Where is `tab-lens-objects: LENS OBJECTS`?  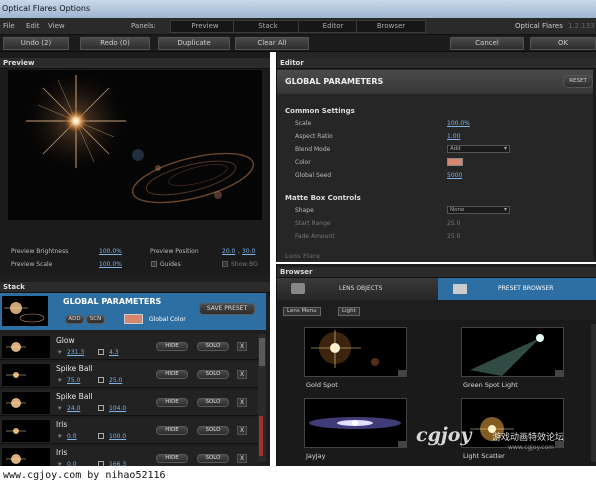 tab-lens-objects: LENS OBJECTS is located at coordinates (357, 289).